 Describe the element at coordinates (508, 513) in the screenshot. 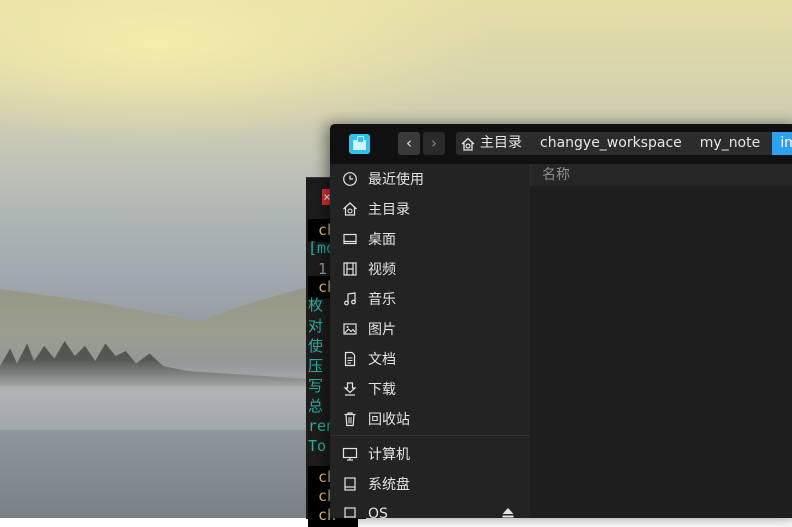

I see `eject-icon` at that location.